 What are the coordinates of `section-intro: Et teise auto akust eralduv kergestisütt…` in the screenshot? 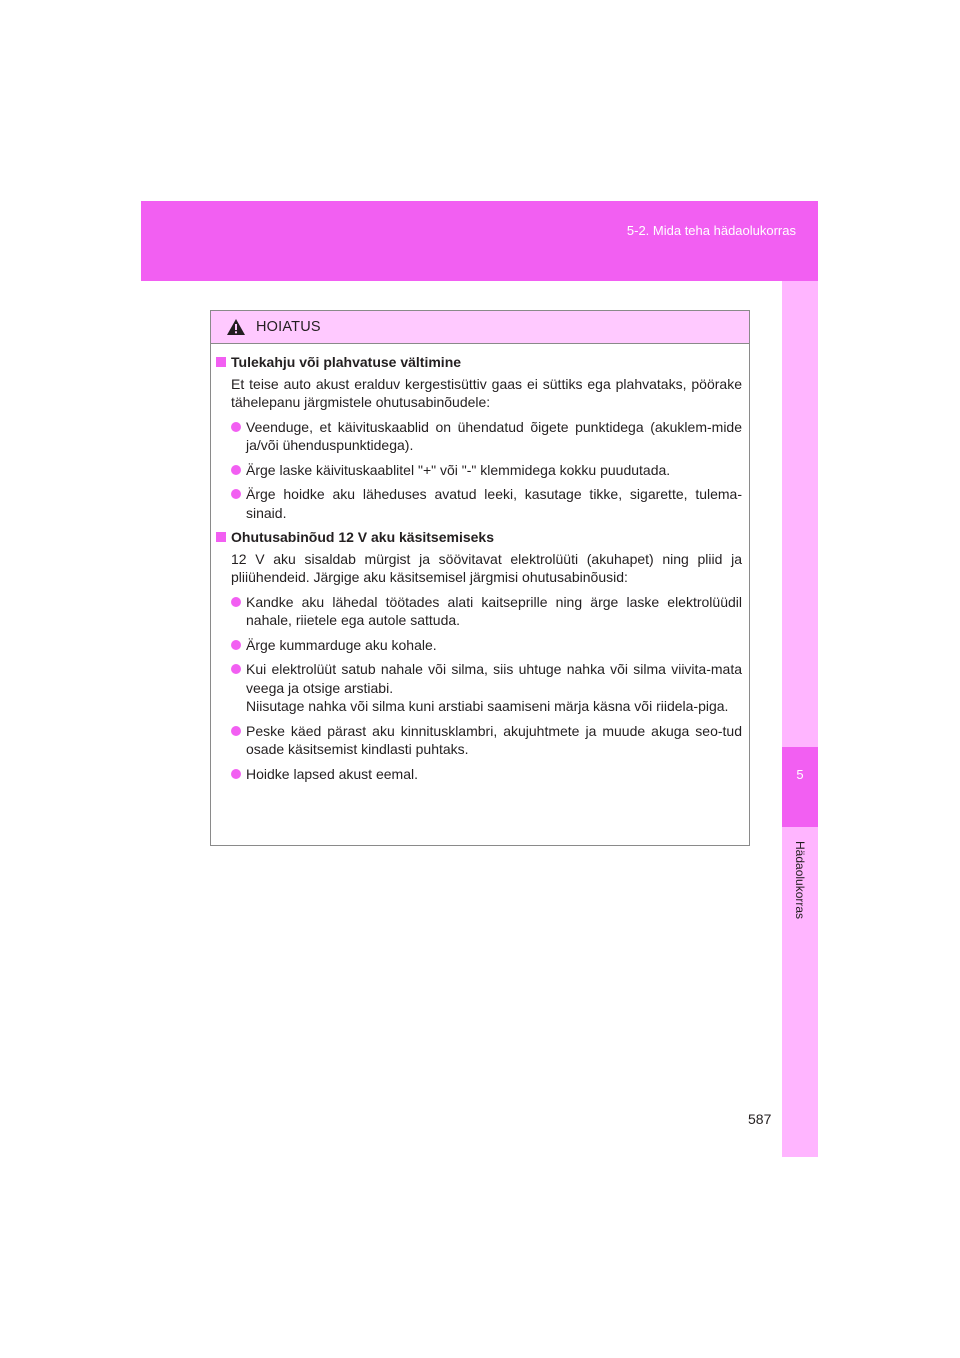 It's located at (486, 393).